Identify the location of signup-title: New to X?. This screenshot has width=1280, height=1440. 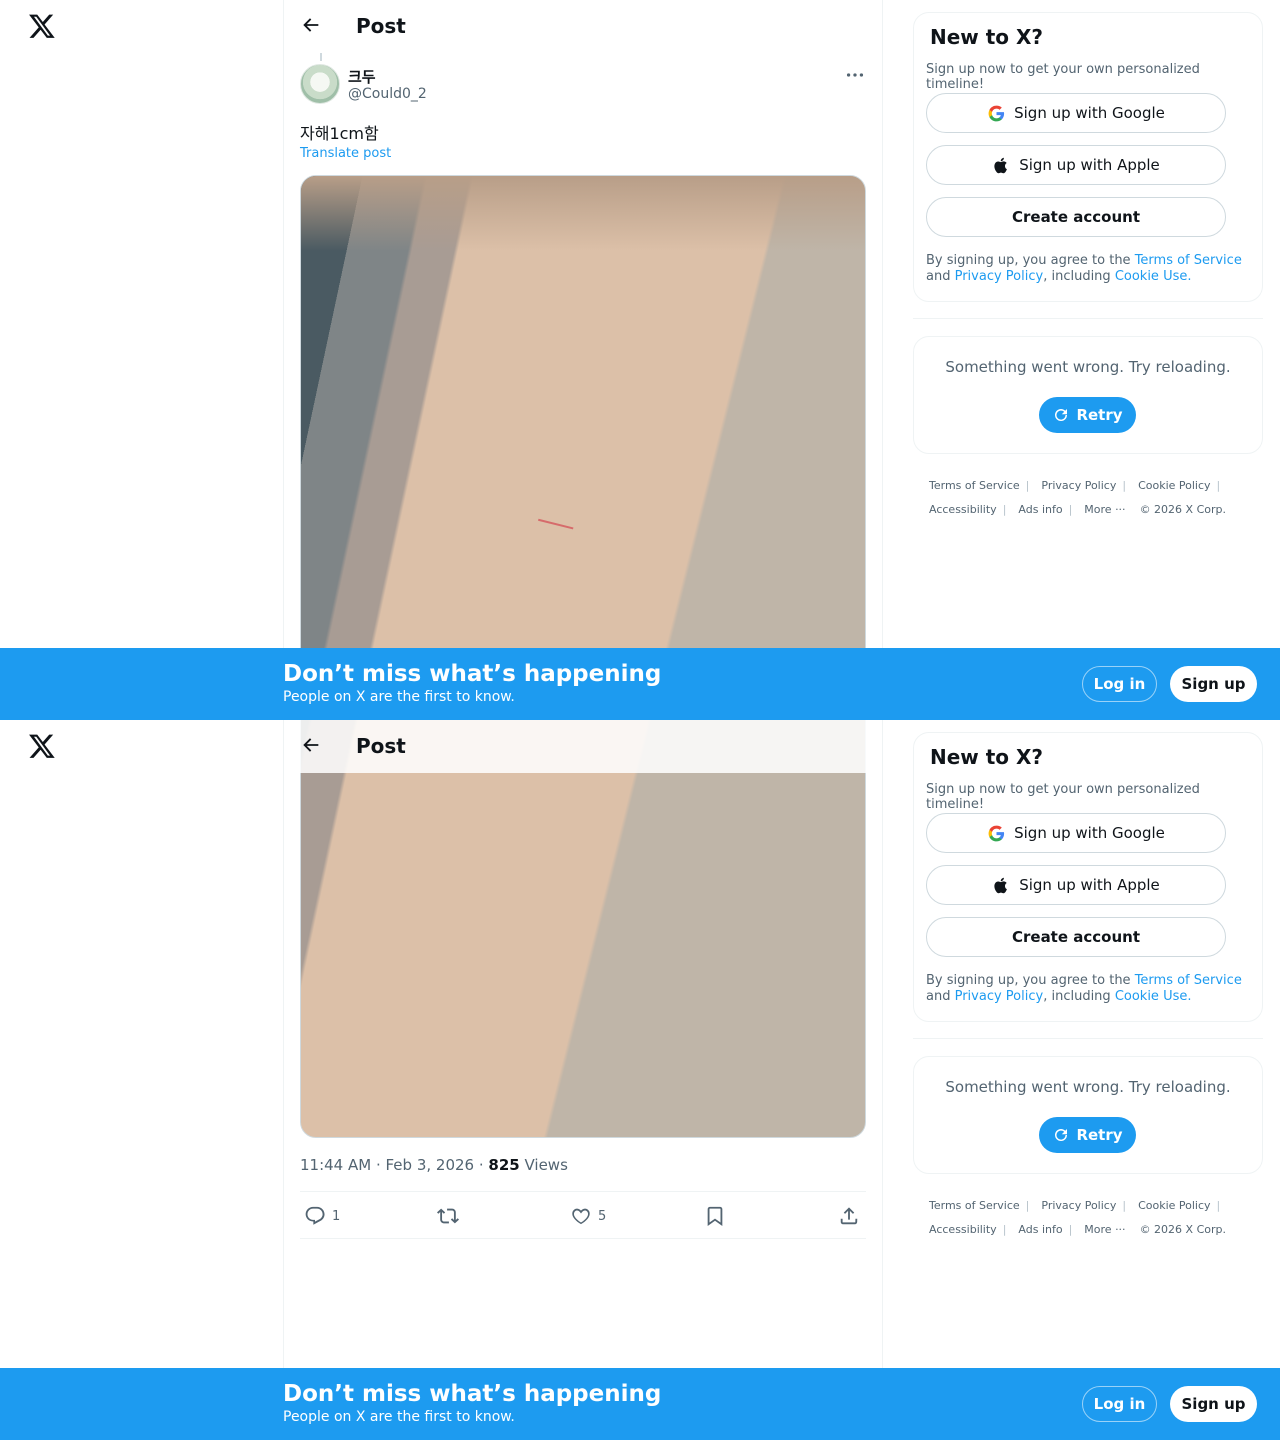
(987, 37).